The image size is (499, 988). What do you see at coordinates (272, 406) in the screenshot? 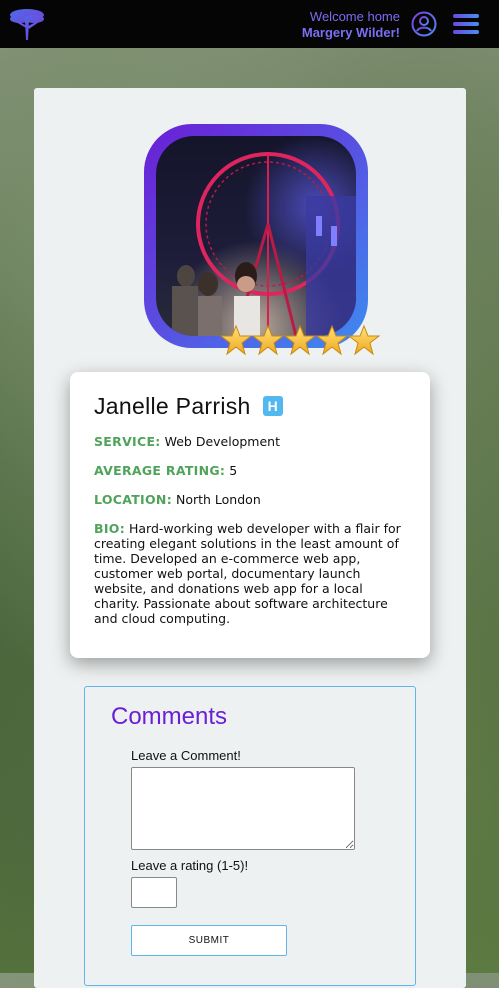
I see `h-badge-icon: H` at bounding box center [272, 406].